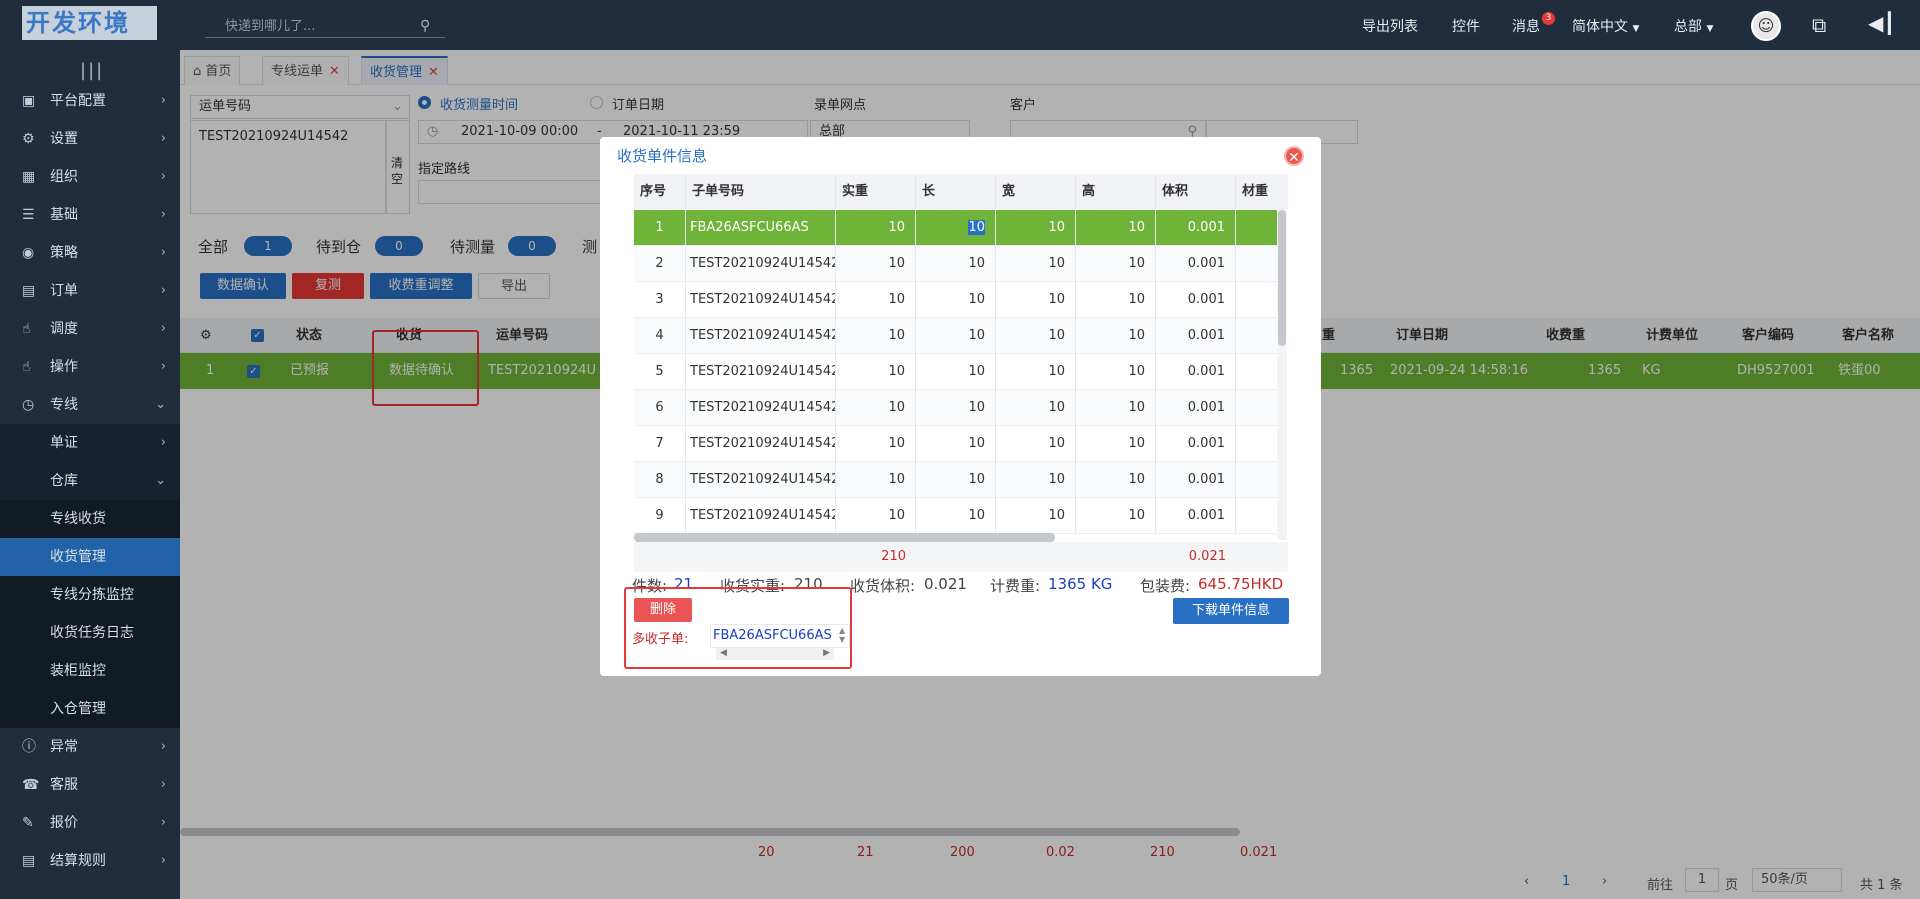  Describe the element at coordinates (89, 23) in the screenshot. I see `app-logo: 开发环境` at that location.